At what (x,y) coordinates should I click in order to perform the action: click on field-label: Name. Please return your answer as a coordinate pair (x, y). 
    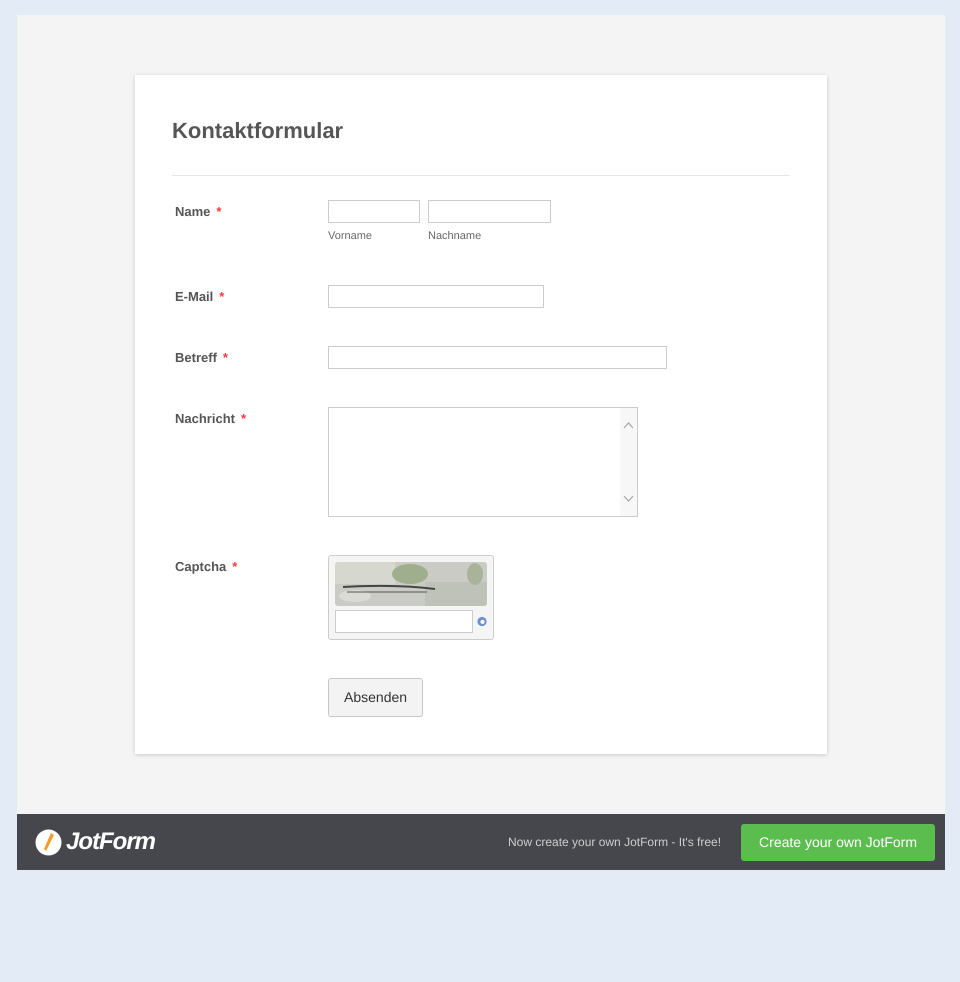
    Looking at the image, I should click on (192, 211).